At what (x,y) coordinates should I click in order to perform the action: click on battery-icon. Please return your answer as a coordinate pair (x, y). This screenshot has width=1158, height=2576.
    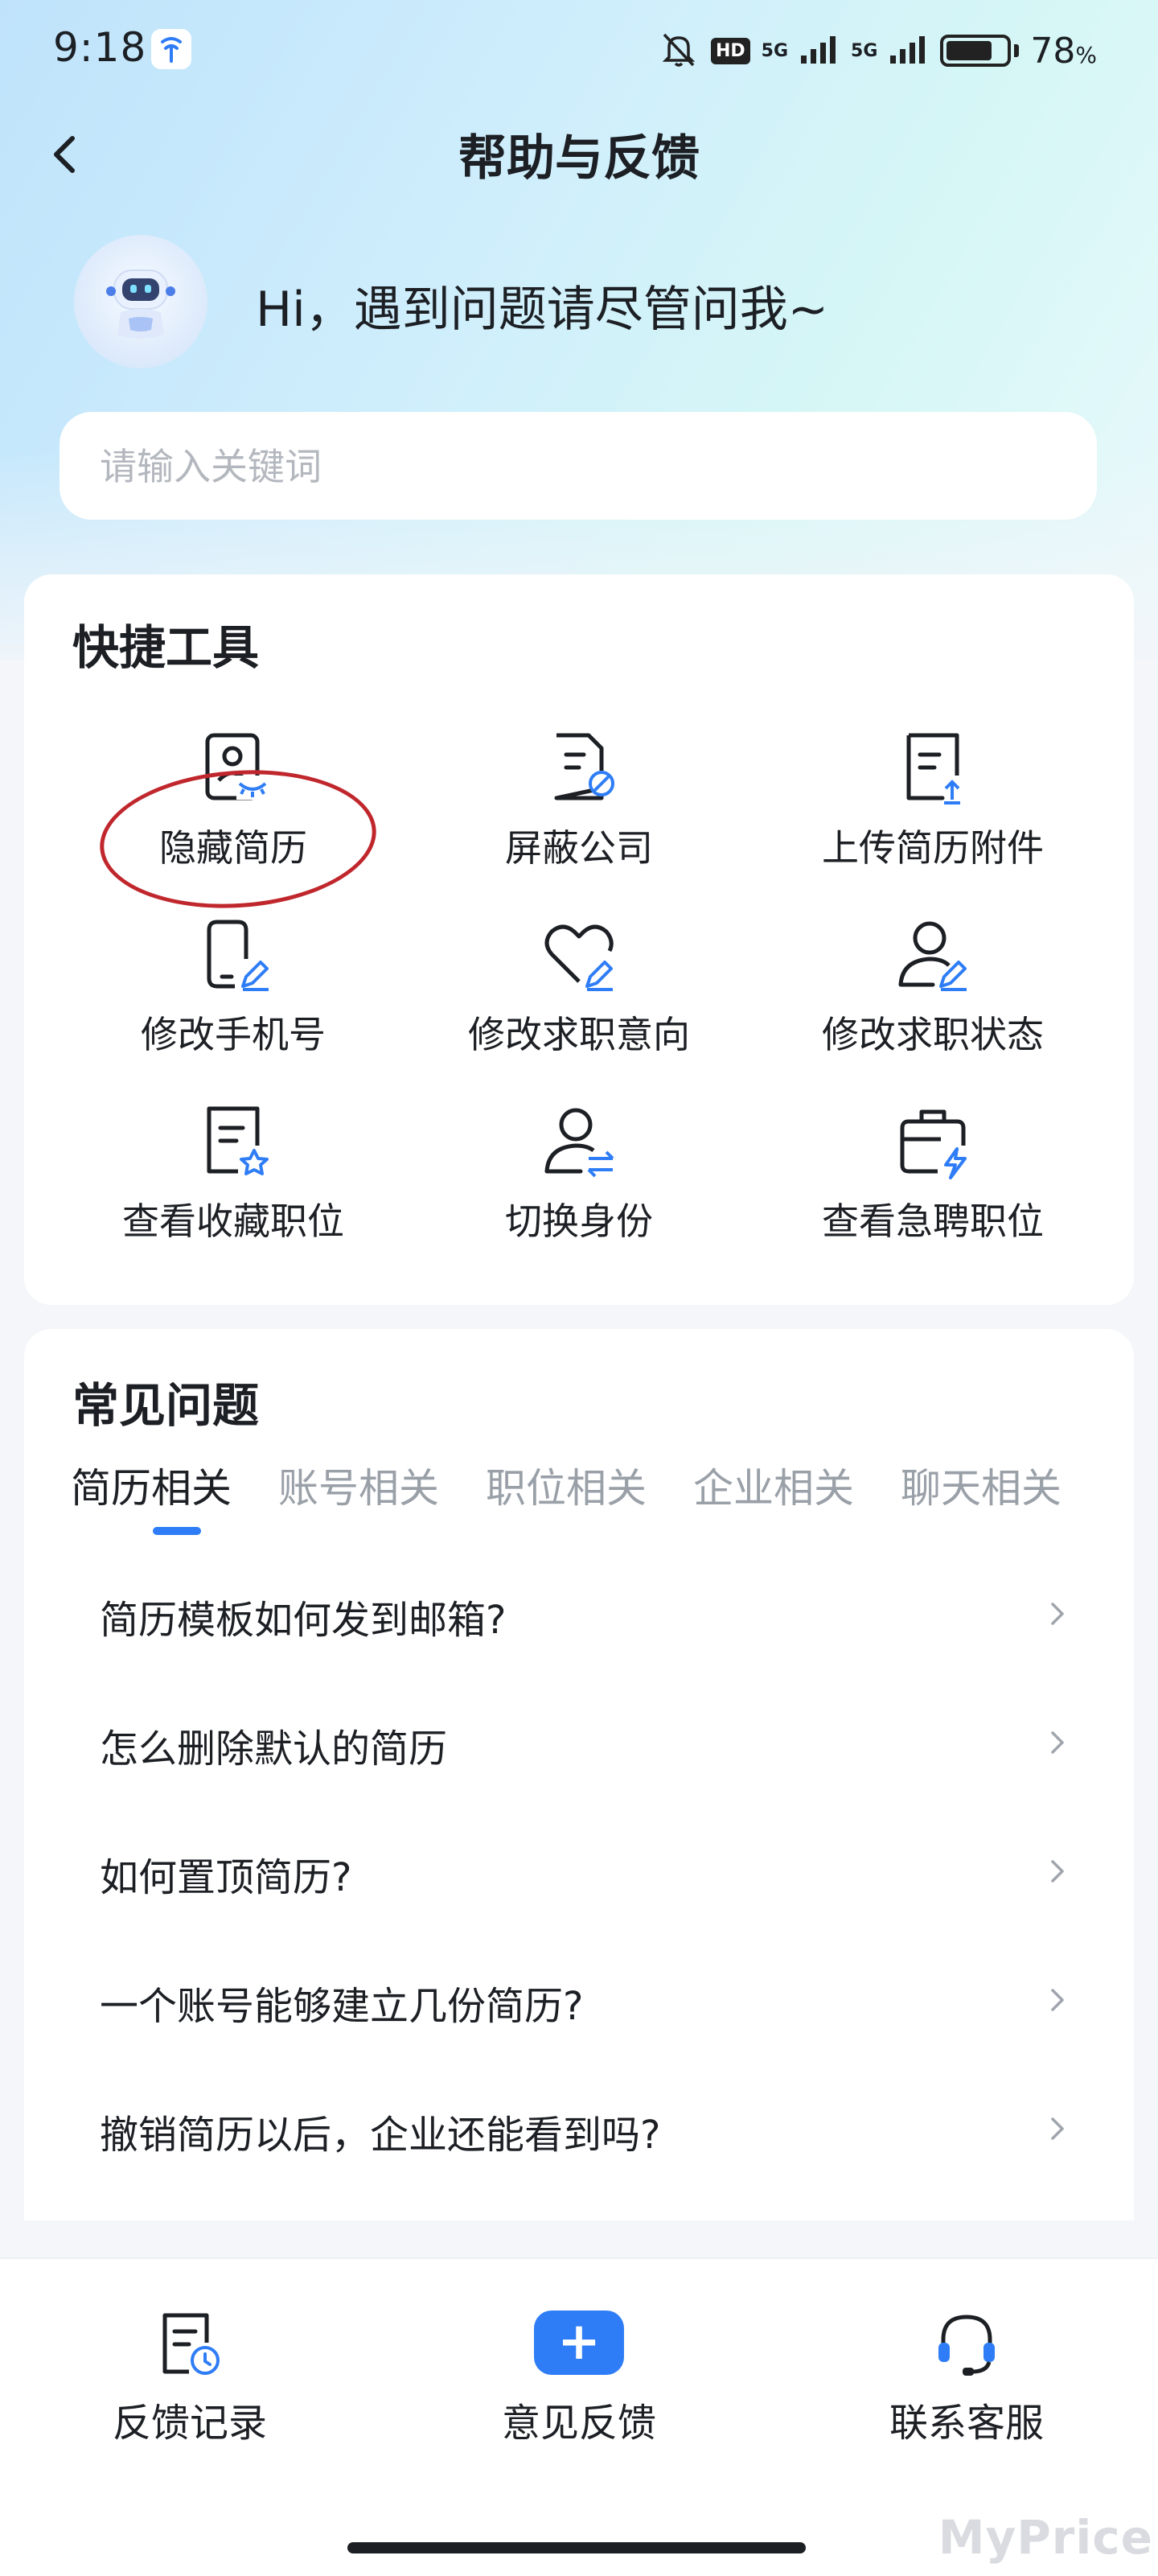
    Looking at the image, I should click on (976, 51).